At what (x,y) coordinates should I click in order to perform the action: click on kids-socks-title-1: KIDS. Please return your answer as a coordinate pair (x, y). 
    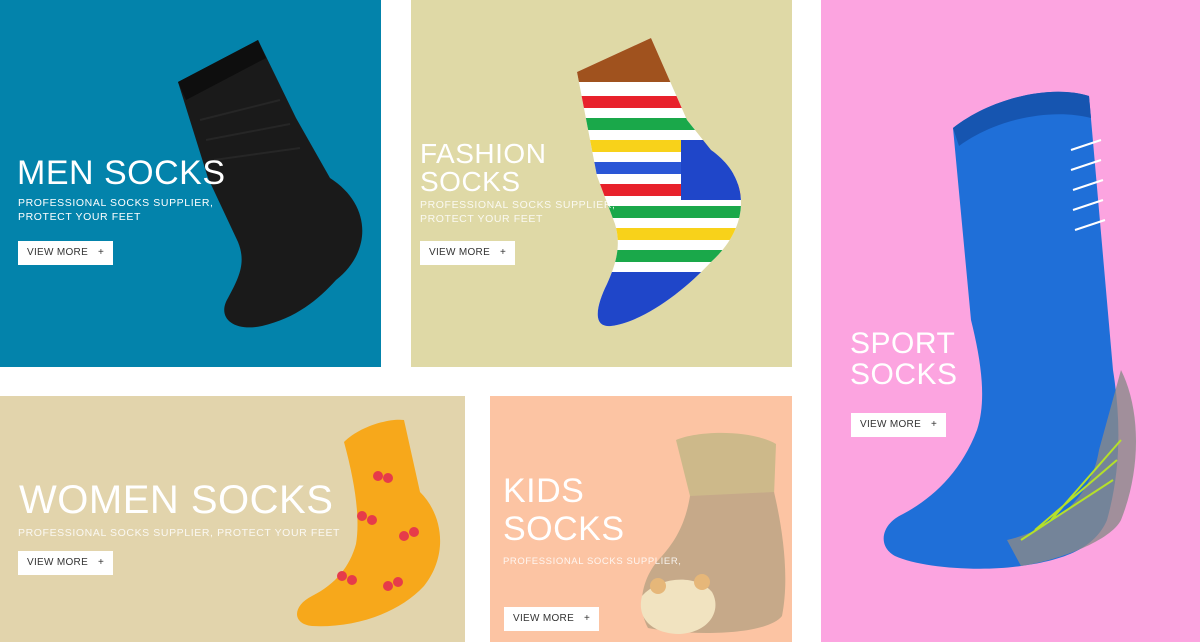
    Looking at the image, I should click on (544, 491).